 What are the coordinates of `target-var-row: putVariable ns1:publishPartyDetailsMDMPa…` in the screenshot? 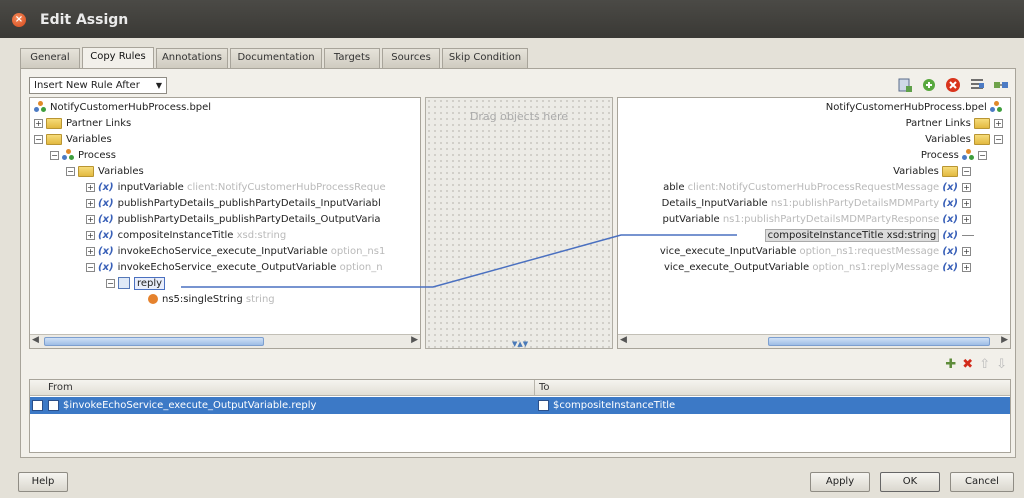 It's located at (818, 220).